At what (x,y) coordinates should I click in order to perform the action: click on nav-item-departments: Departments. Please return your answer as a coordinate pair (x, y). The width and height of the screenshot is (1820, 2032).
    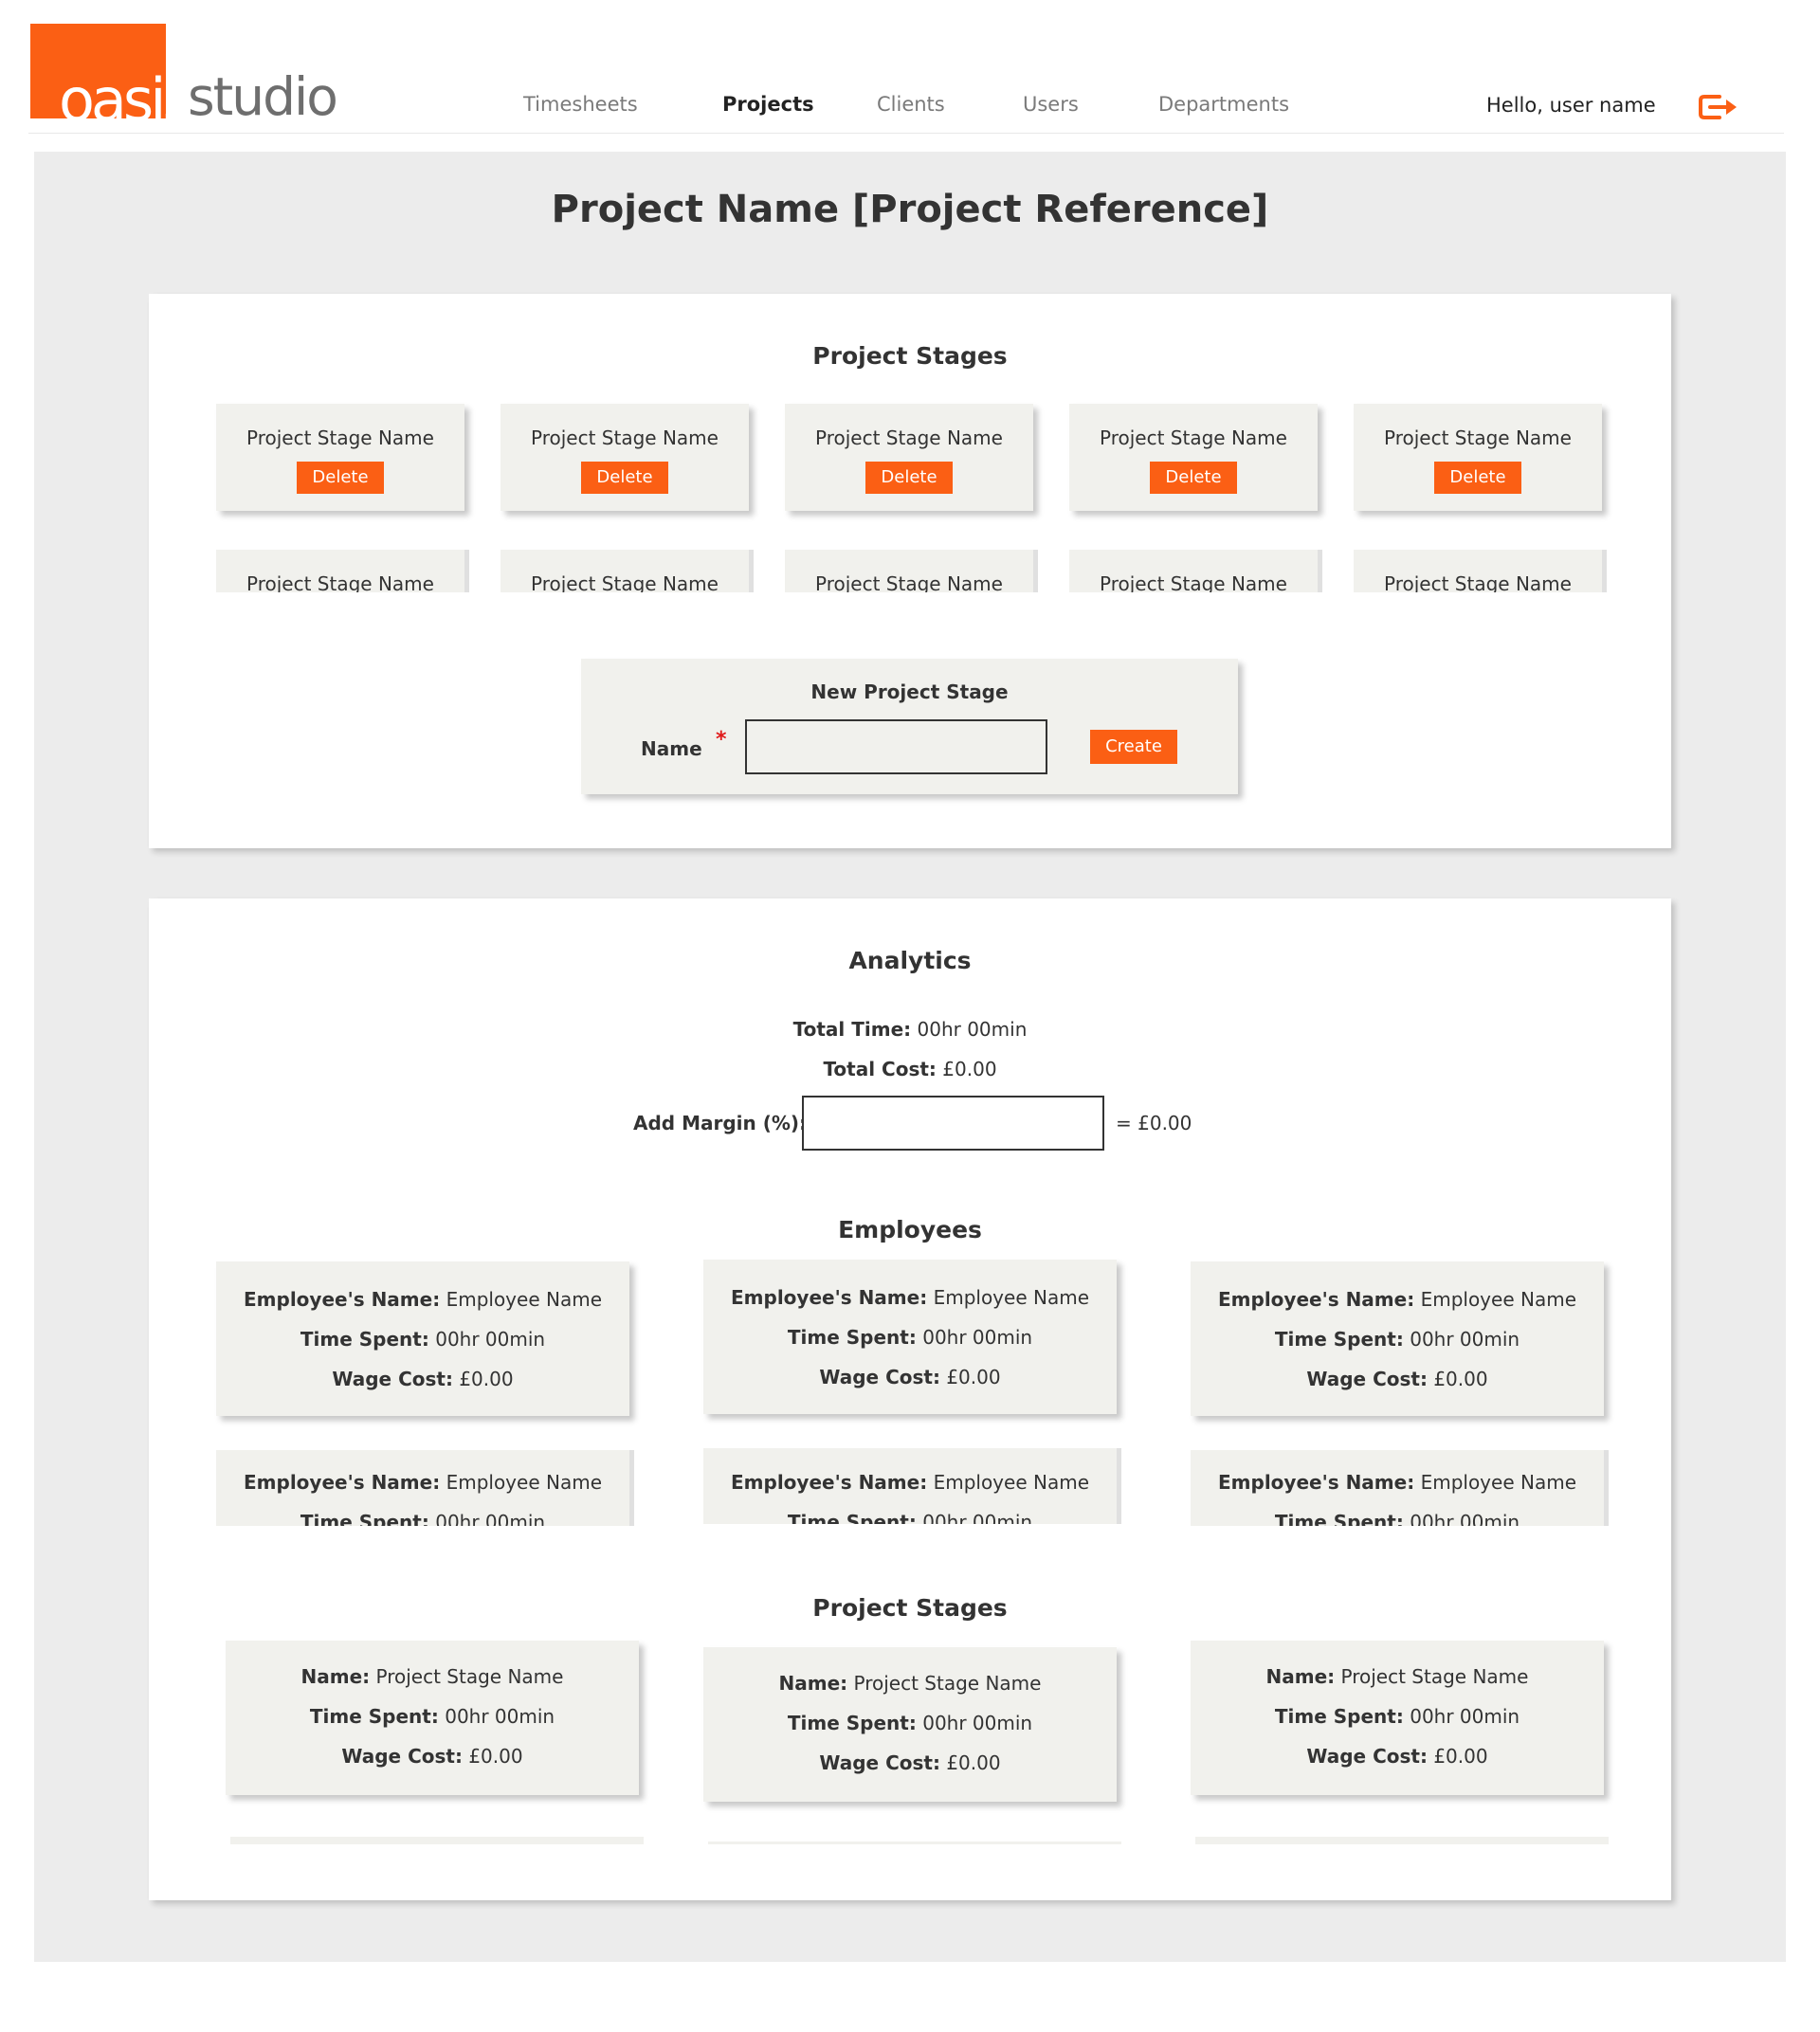
    Looking at the image, I should click on (1223, 104).